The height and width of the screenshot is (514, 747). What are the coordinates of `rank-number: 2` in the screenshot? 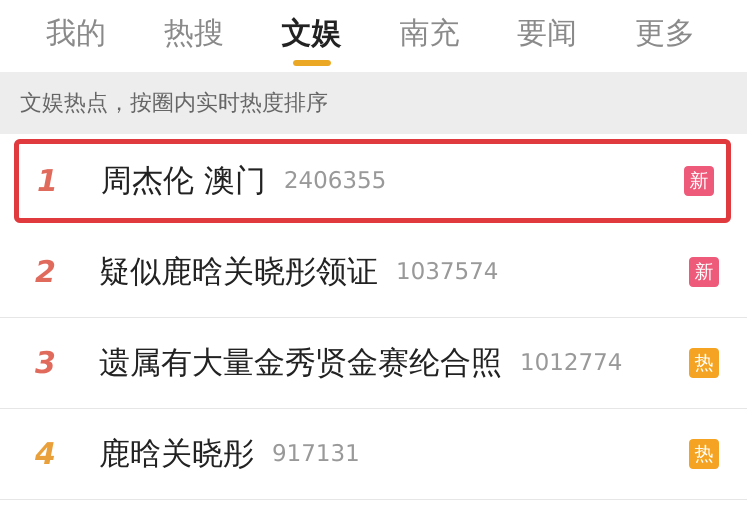 It's located at (46, 272).